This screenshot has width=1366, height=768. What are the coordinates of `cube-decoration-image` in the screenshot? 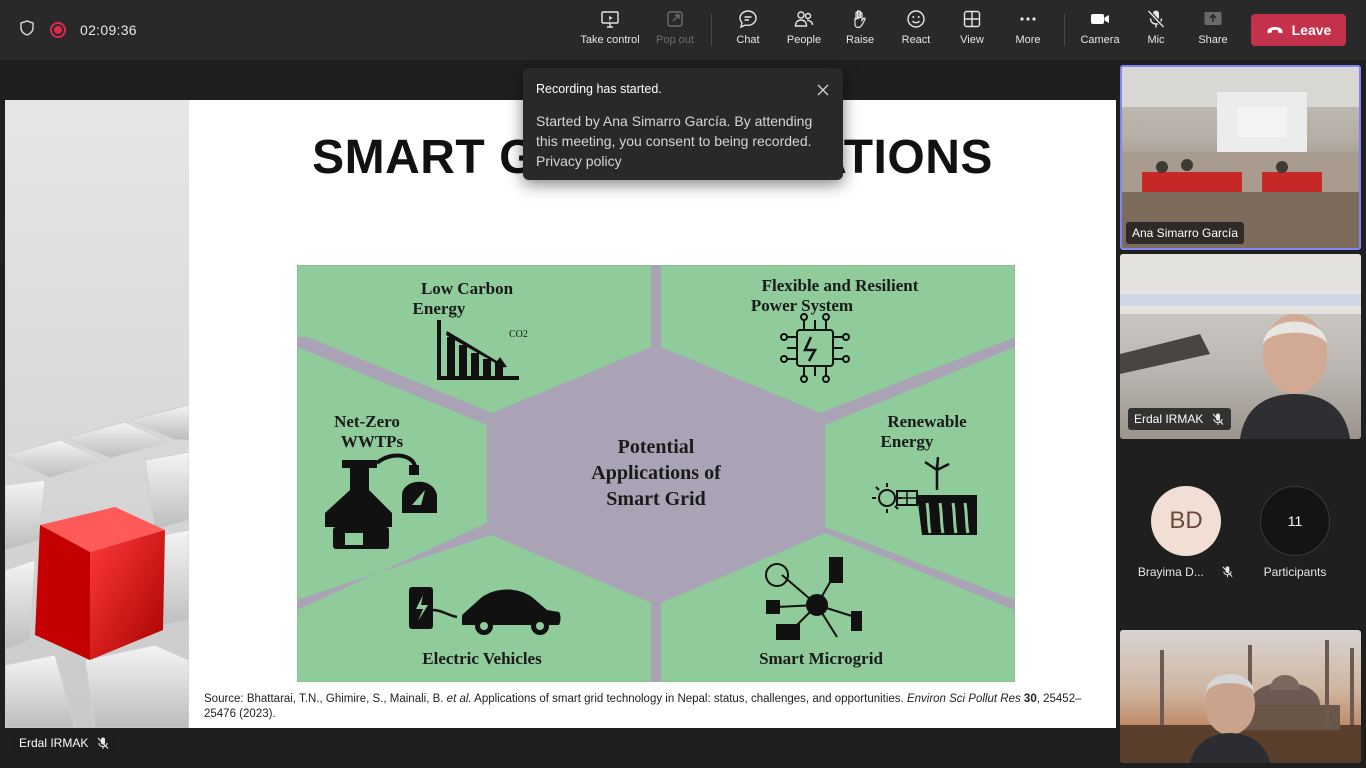 It's located at (97, 566).